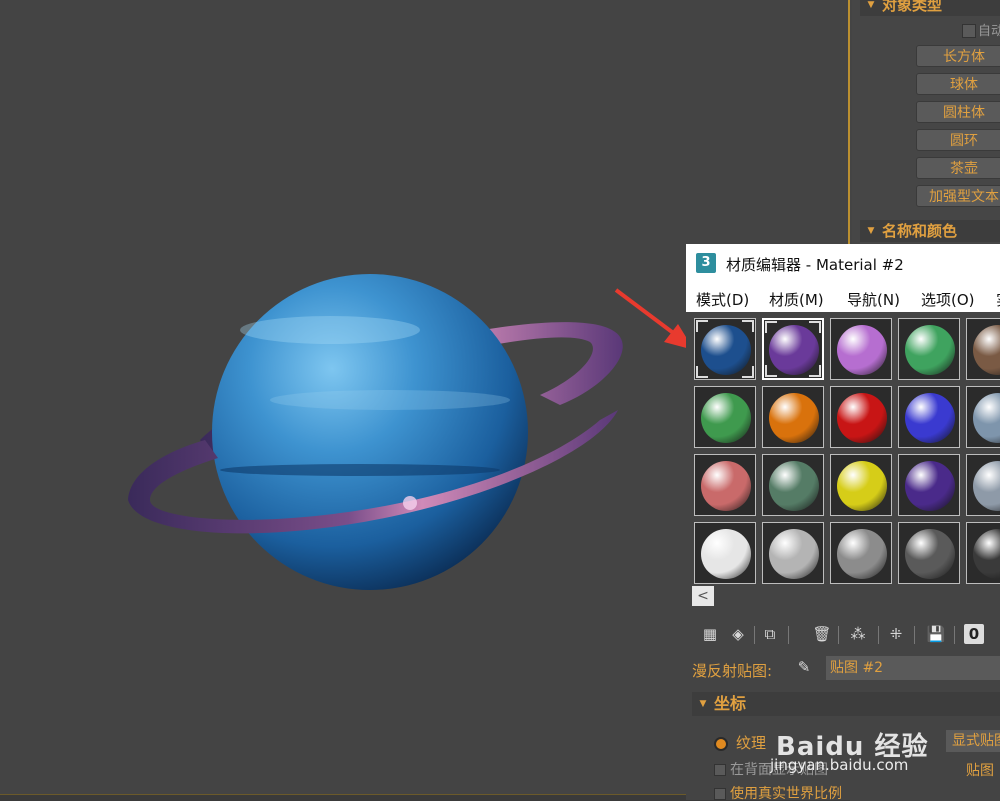  I want to click on 3dsmax-app-icon: 3, so click(706, 263).